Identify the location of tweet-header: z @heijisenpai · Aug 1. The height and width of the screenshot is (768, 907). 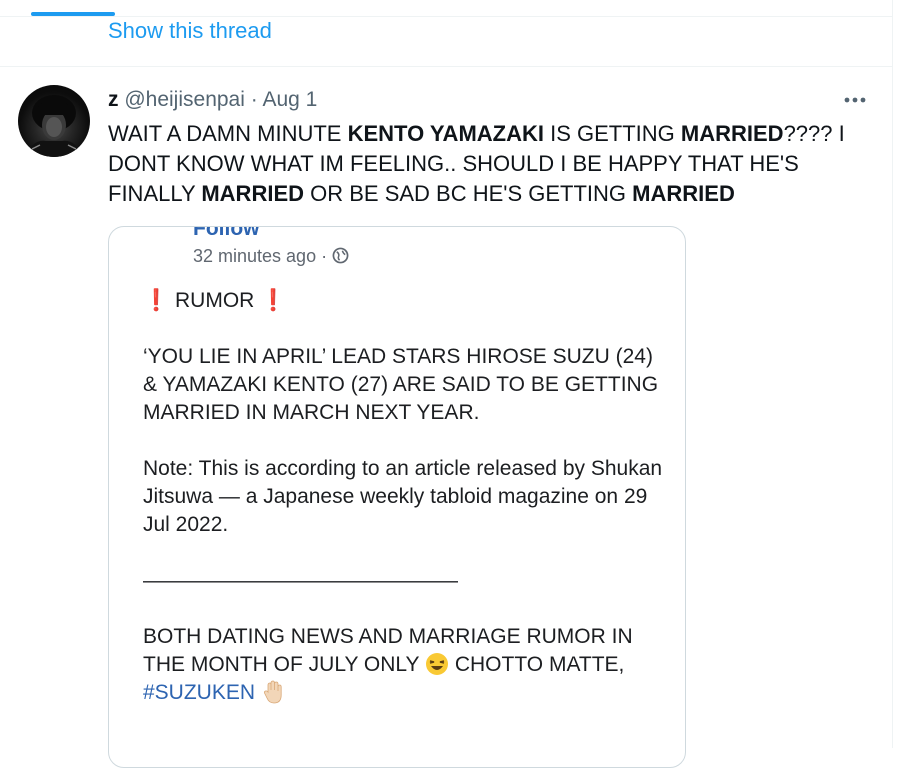
(212, 100).